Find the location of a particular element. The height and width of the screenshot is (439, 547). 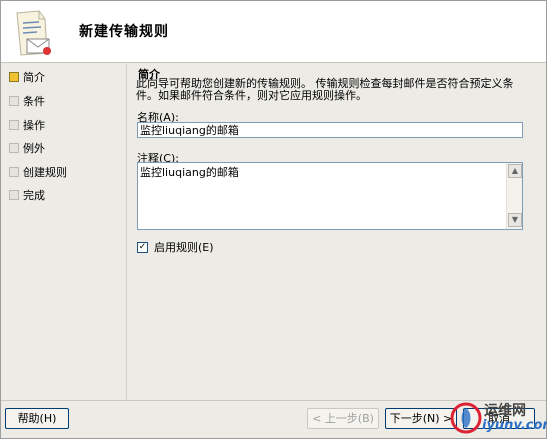

sidebar-item-label: 简介 is located at coordinates (34, 77).